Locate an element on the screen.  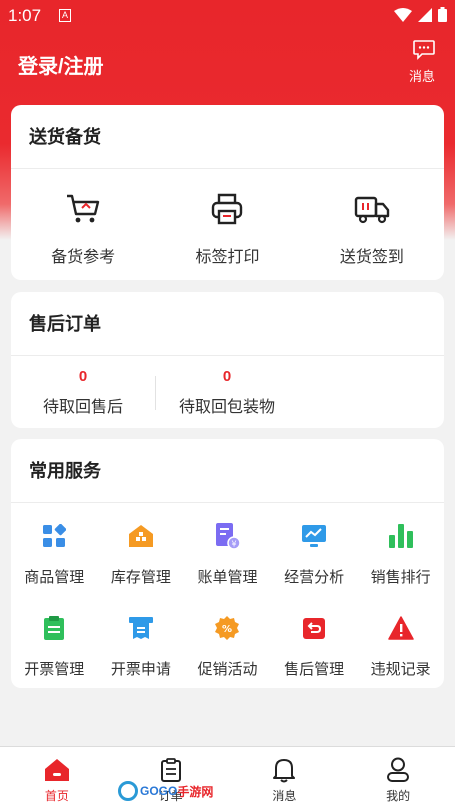
user-icon is located at coordinates (398, 769).